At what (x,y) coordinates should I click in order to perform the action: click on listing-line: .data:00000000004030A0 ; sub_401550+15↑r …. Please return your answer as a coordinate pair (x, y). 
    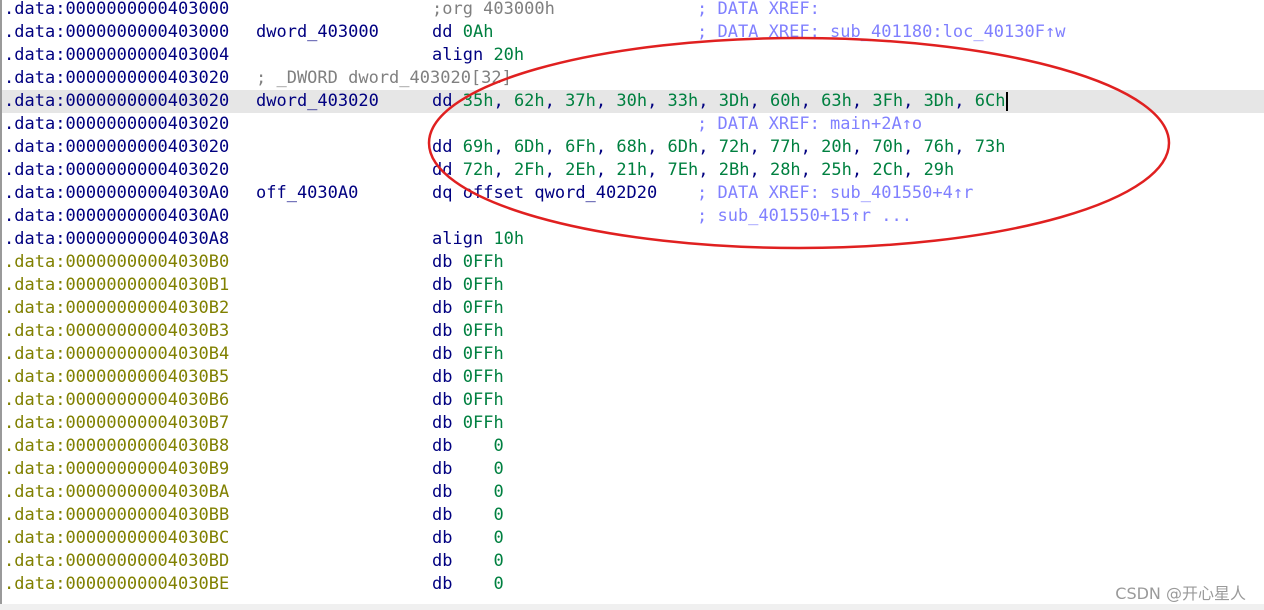
    Looking at the image, I should click on (633, 216).